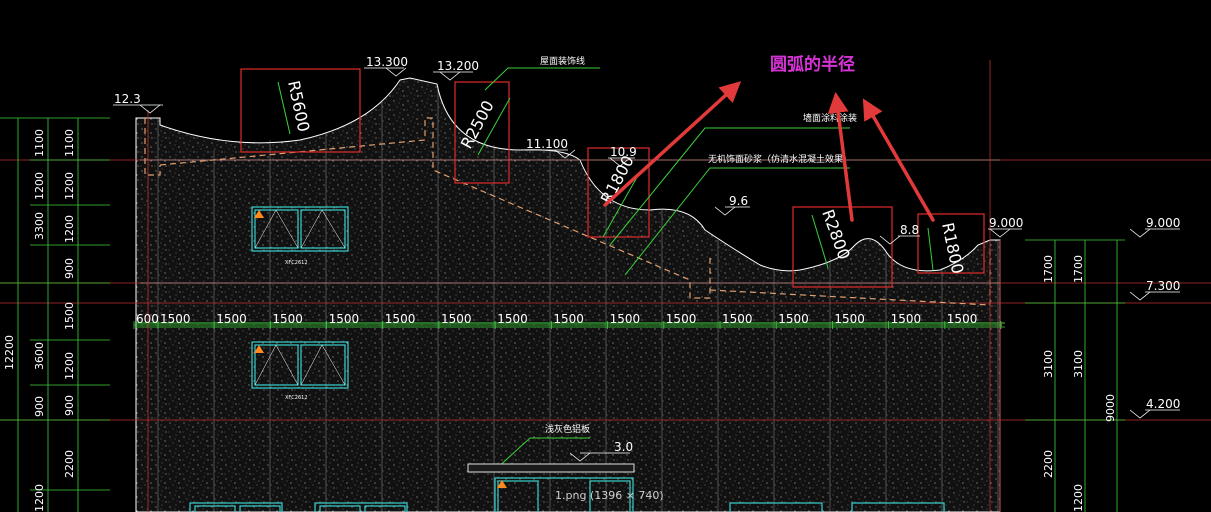 The height and width of the screenshot is (512, 1211). What do you see at coordinates (296, 398) in the screenshot?
I see `window-lower-code: XFC2612` at bounding box center [296, 398].